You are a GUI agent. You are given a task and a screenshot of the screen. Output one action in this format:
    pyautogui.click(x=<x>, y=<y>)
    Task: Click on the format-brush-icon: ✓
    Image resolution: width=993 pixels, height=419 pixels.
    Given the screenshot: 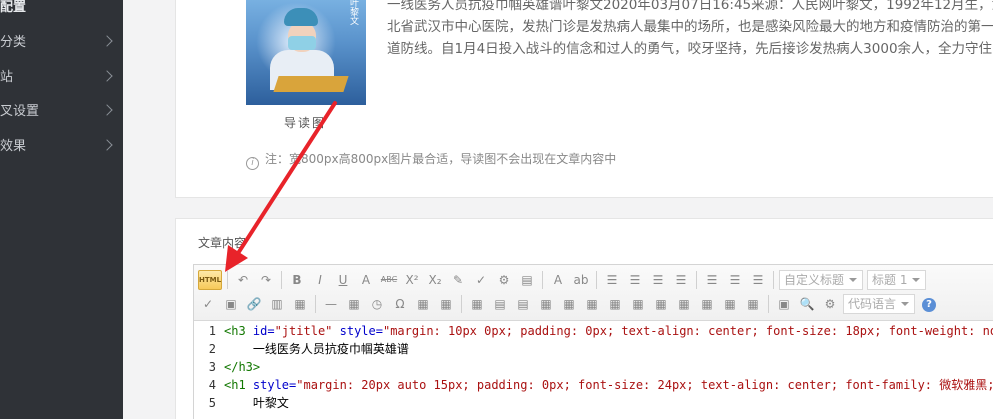 What is the action you would take?
    pyautogui.click(x=481, y=280)
    